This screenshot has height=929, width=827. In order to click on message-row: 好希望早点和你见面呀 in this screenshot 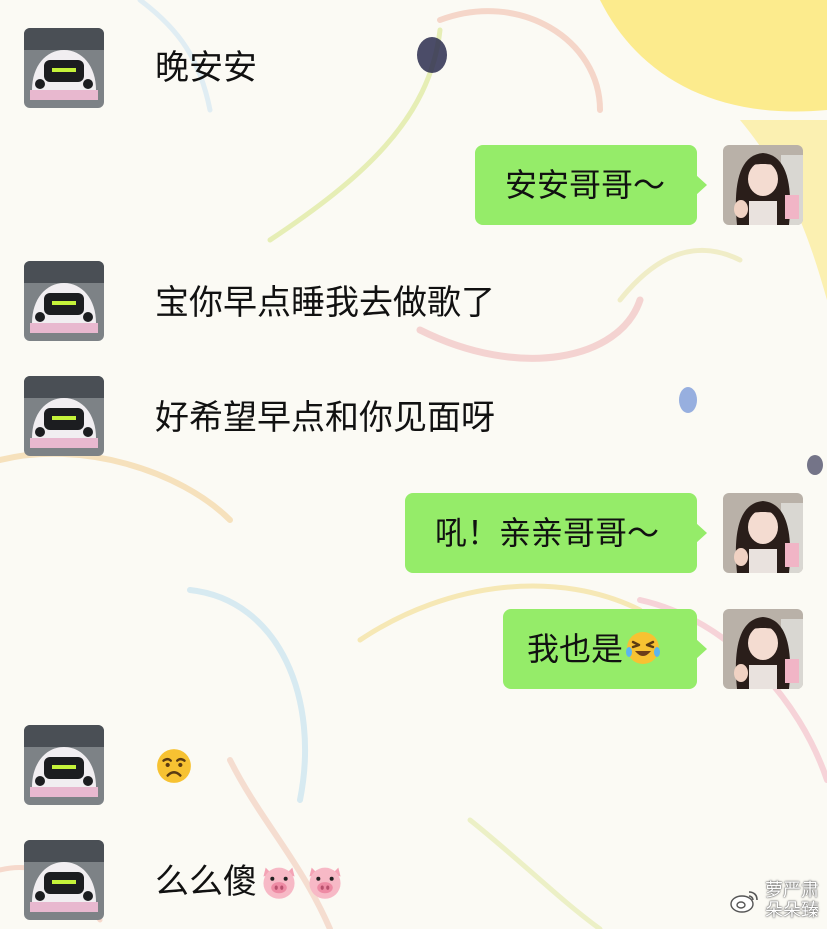, I will do `click(413, 418)`.